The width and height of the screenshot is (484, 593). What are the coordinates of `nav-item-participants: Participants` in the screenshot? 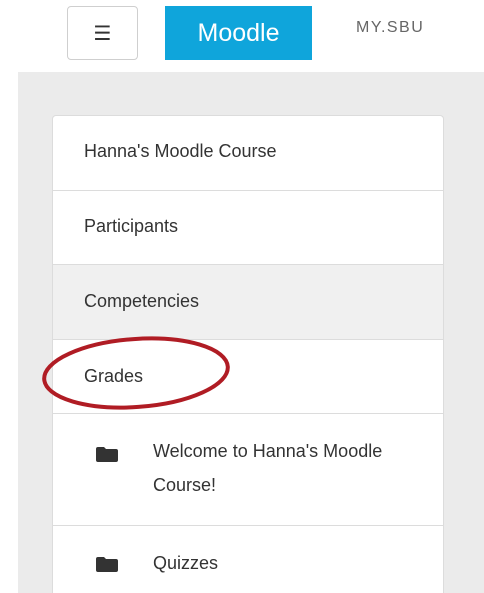 It's located at (248, 228).